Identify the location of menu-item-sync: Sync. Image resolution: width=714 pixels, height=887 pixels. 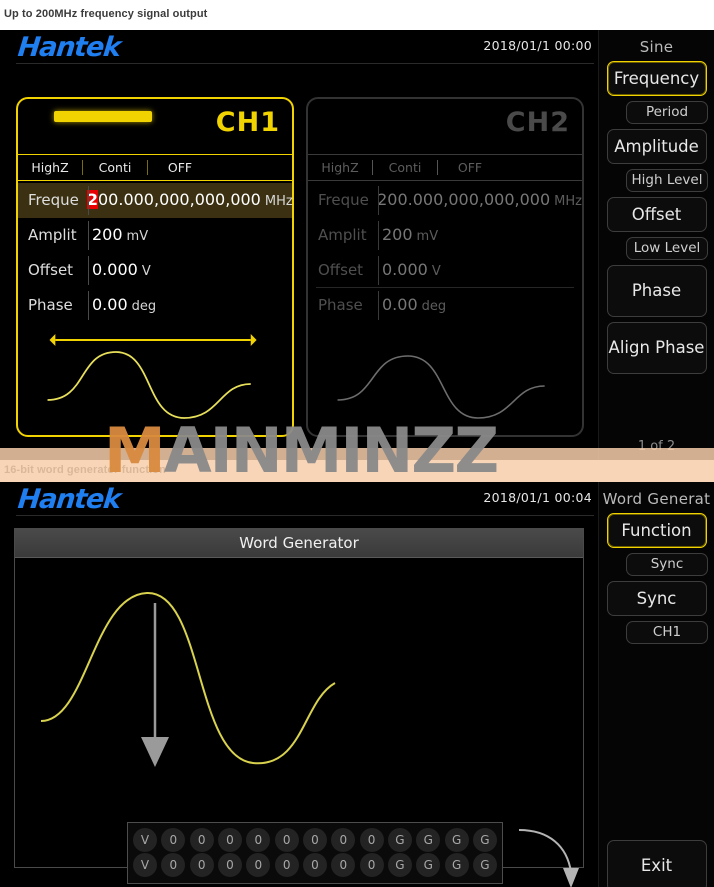
(656, 598).